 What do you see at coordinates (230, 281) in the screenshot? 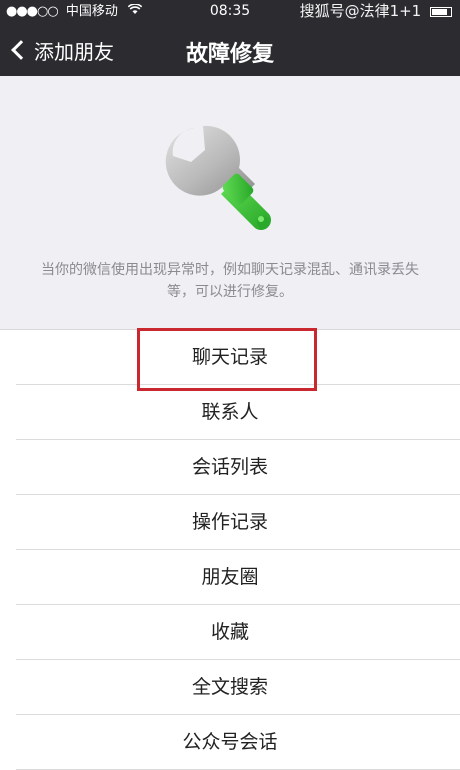
I see `repair-description: 当你的微信使用出现异常时，例如聊天记录混乱、通讯录丢失等，可以进行修复。` at bounding box center [230, 281].